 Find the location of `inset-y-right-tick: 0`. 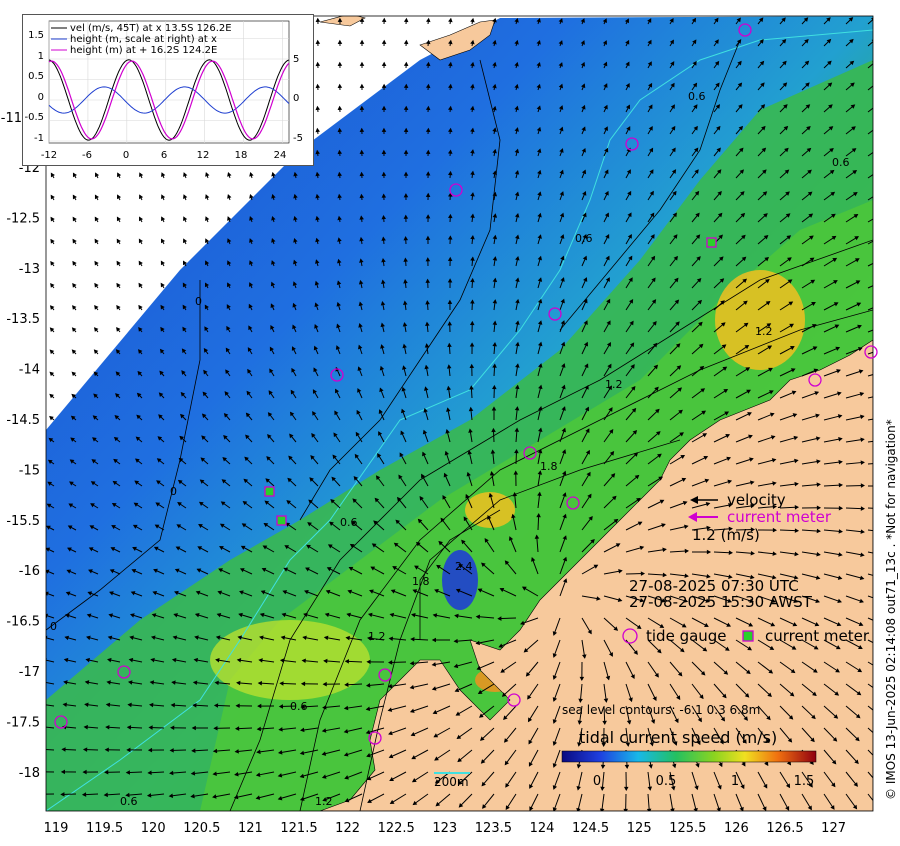

inset-y-right-tick: 0 is located at coordinates (296, 98).